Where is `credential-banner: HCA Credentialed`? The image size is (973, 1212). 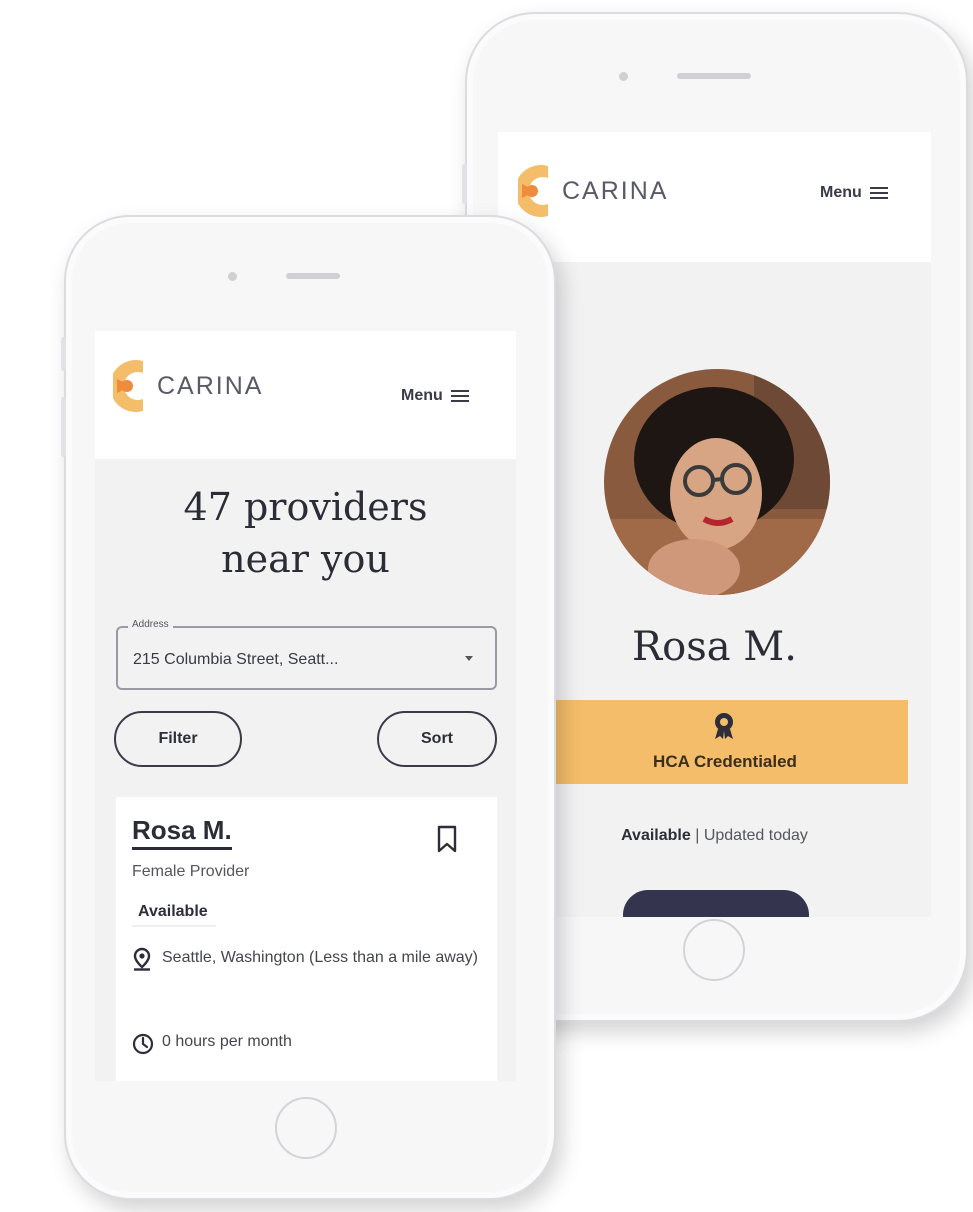 credential-banner: HCA Credentialed is located at coordinates (725, 742).